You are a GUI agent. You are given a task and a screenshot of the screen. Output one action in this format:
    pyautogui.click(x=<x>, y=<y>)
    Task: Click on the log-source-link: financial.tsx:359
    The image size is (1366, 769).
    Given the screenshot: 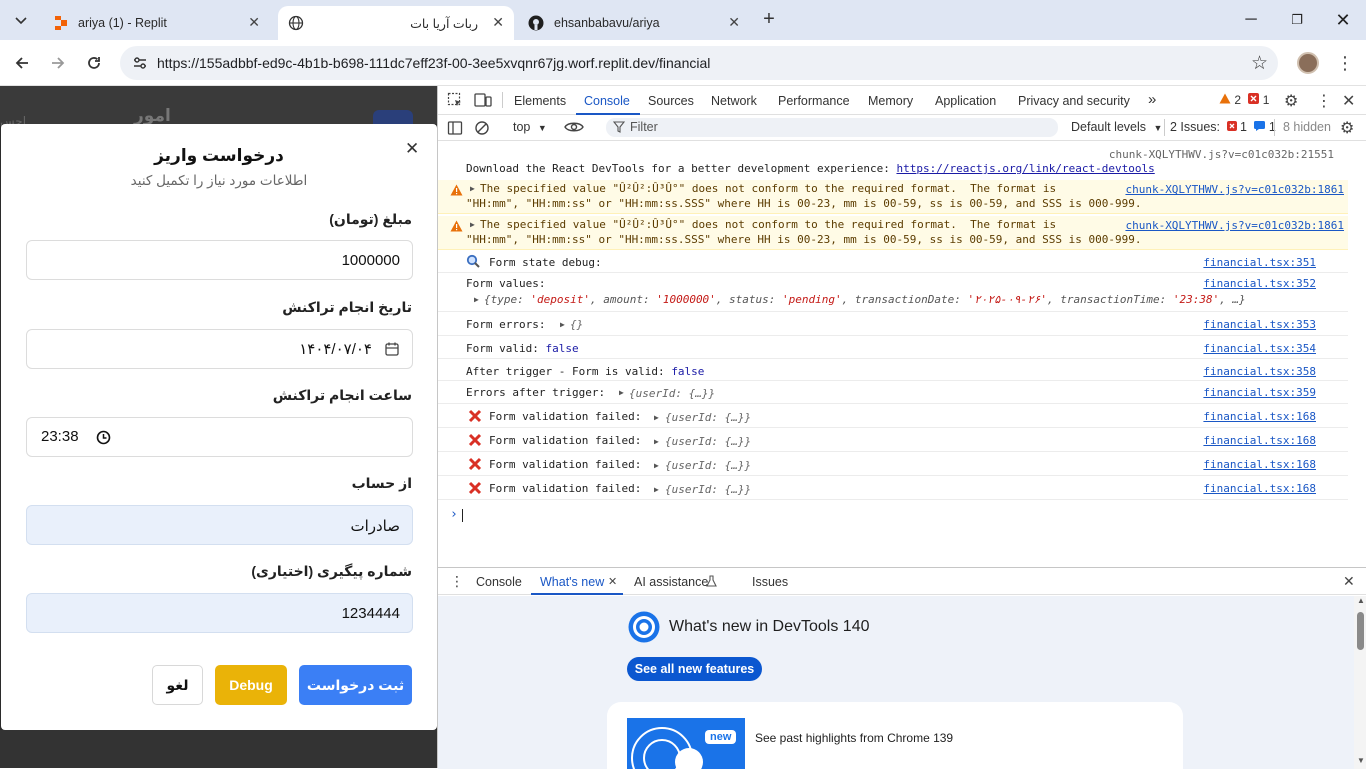 What is the action you would take?
    pyautogui.click(x=1259, y=392)
    